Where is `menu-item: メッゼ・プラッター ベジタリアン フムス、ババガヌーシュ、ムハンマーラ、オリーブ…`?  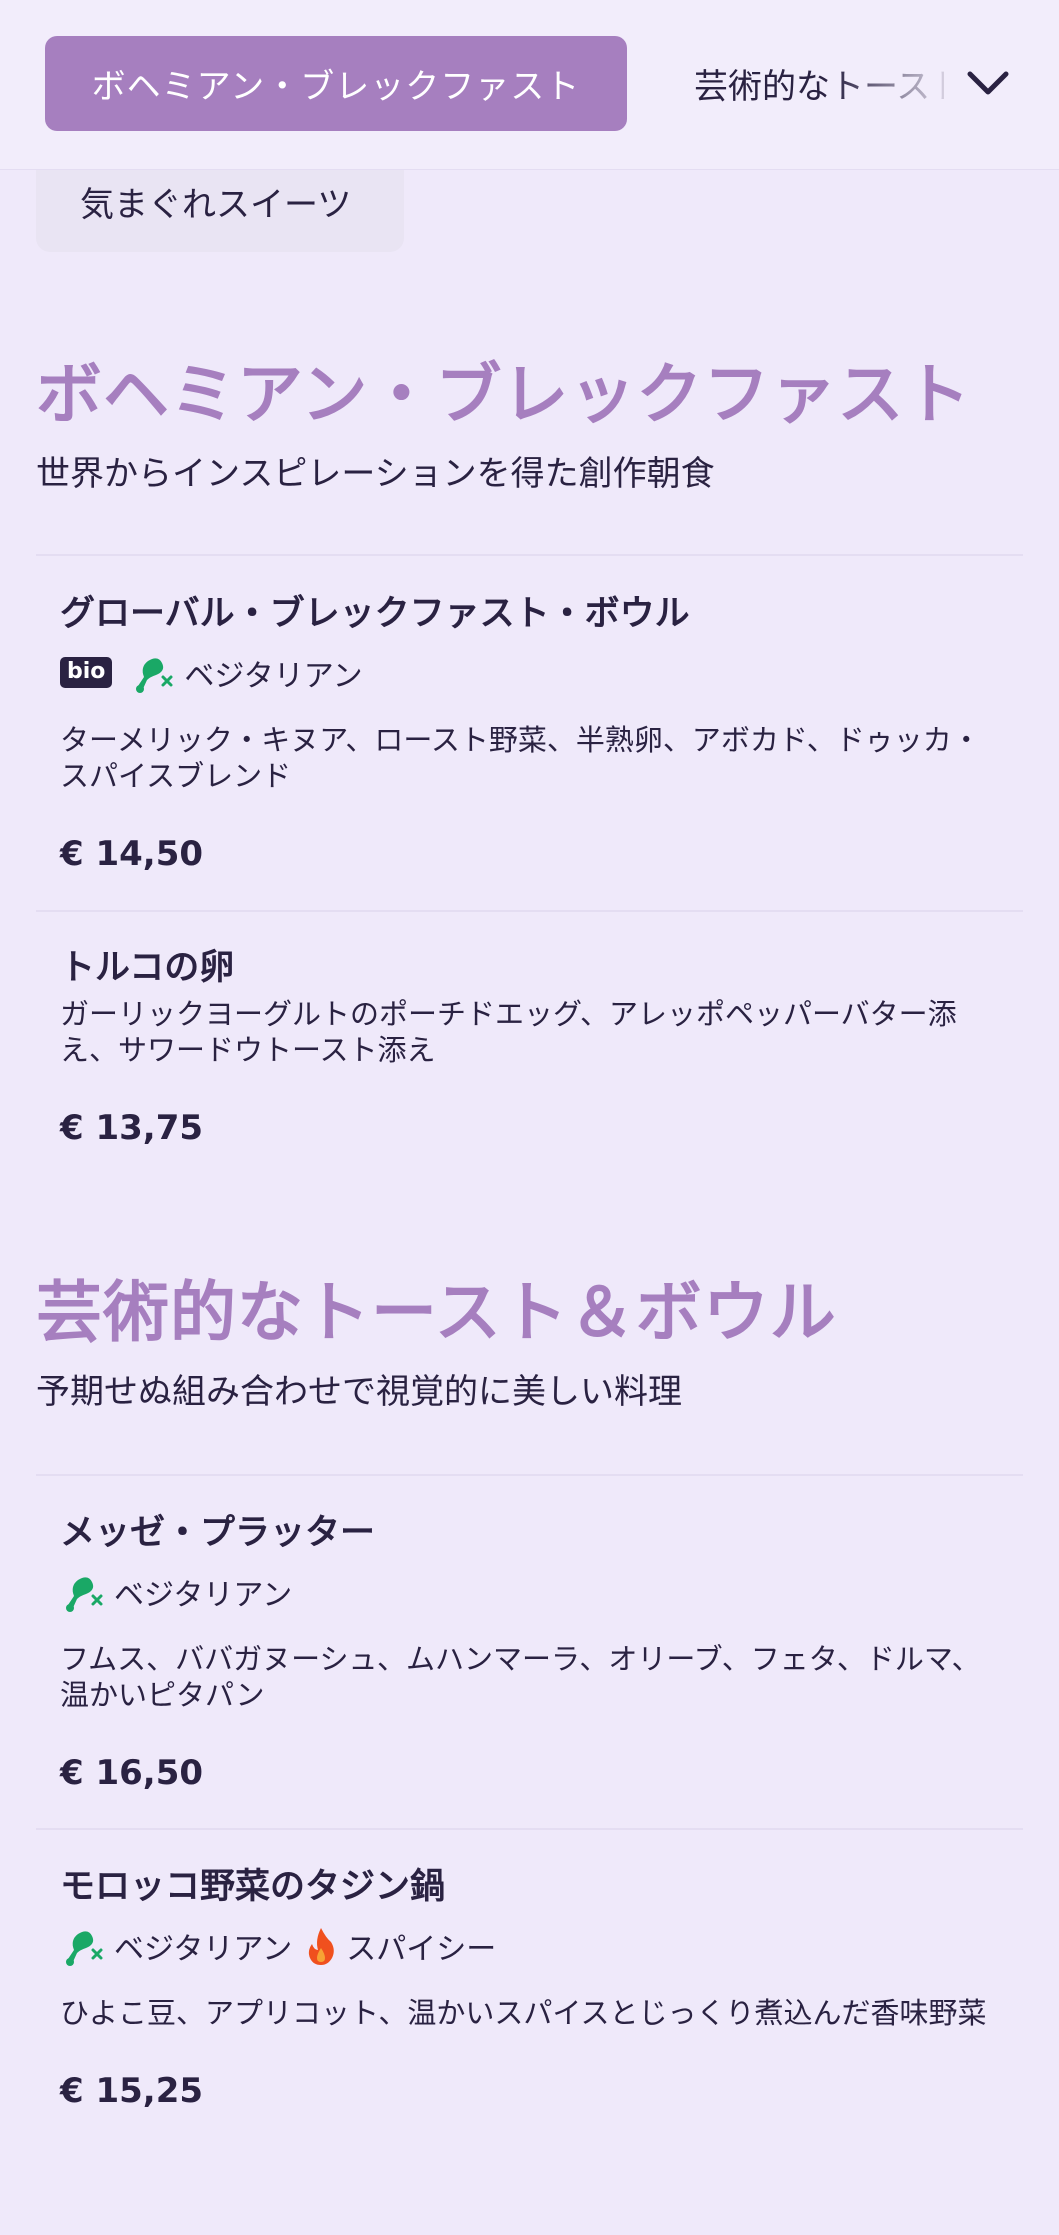
menu-item: メッゼ・プラッター ベジタリアン フムス、ババガヌーシュ、ムハンマーラ、オリーブ… is located at coordinates (530, 1652).